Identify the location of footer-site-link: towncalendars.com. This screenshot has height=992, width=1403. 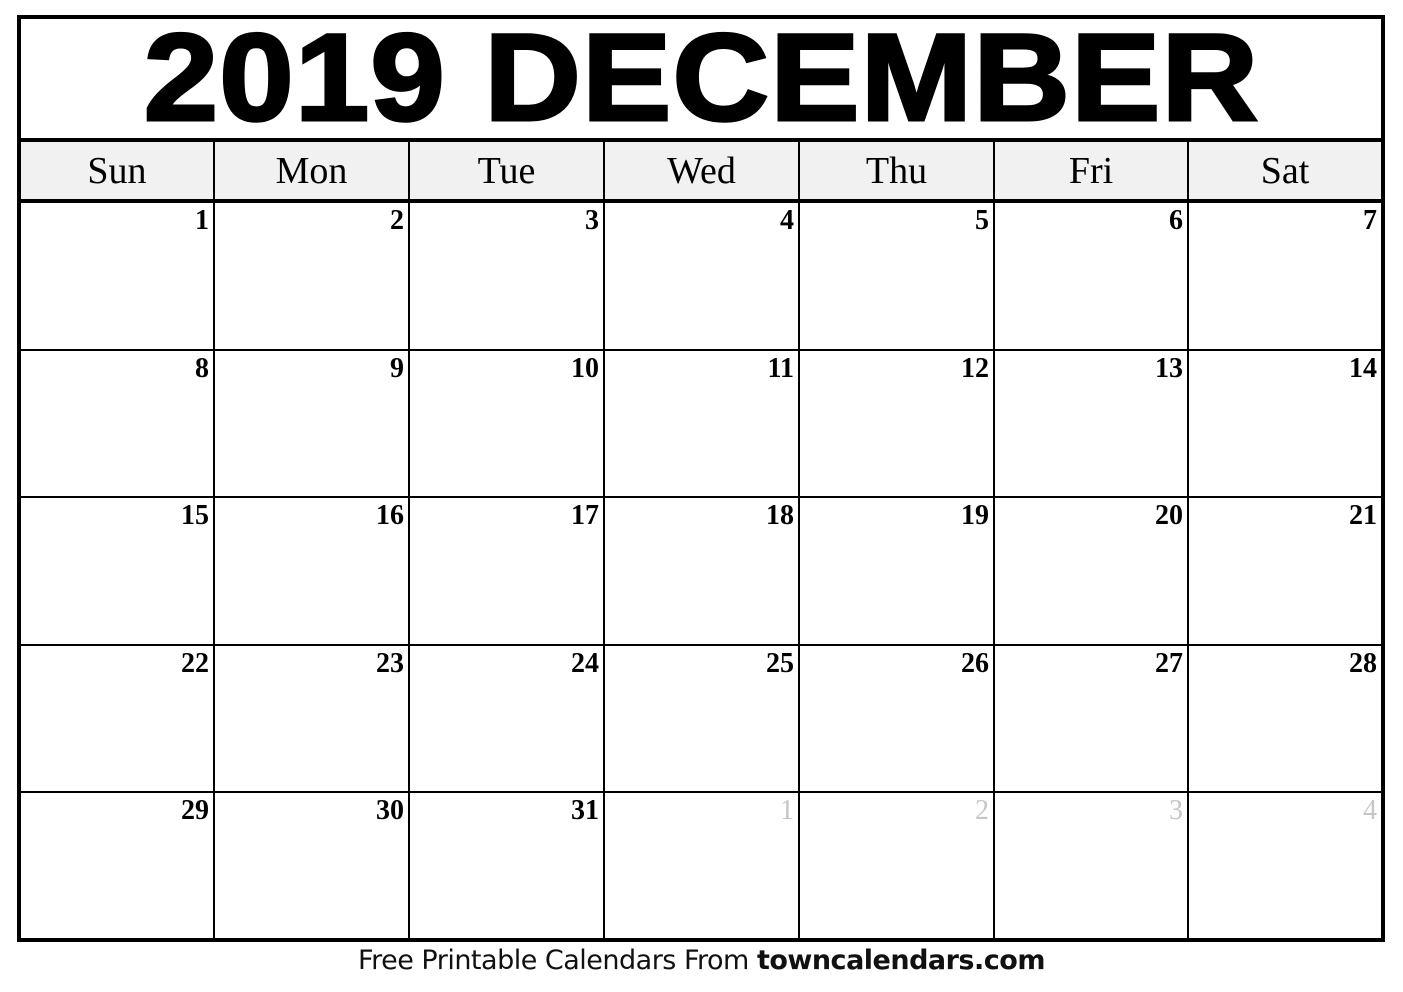
(901, 960).